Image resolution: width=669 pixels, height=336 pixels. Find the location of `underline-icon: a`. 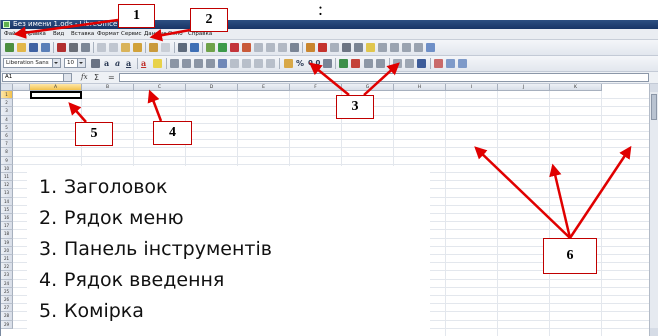

underline-icon: a is located at coordinates (128, 63).